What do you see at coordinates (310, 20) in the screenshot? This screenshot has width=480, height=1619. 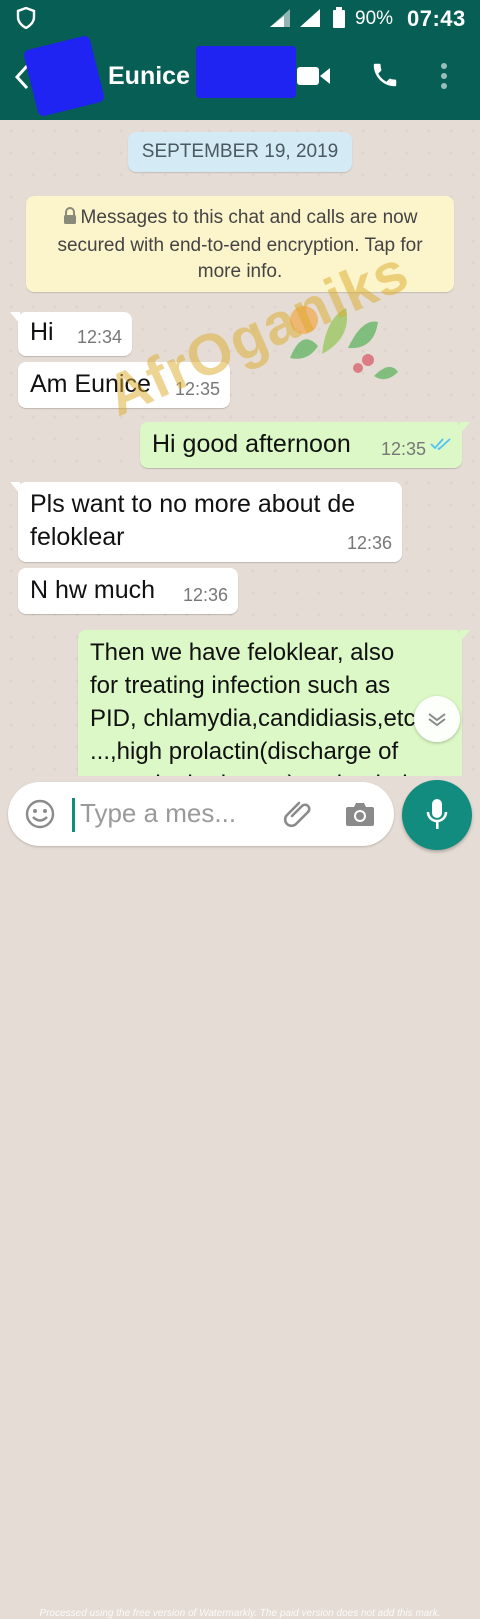 I see `wifi-signal-icon` at bounding box center [310, 20].